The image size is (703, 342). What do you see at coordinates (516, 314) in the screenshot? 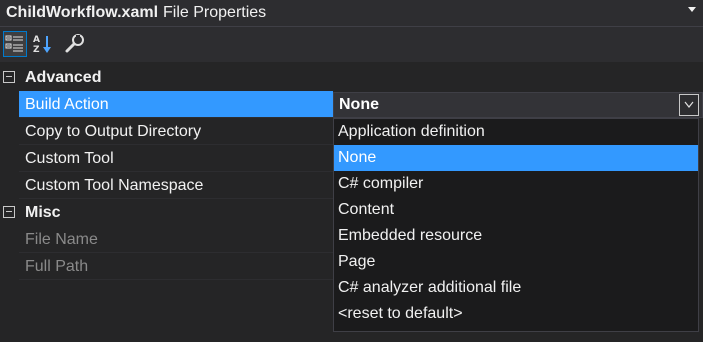
I see `dropdown-option: <reset to default>` at bounding box center [516, 314].